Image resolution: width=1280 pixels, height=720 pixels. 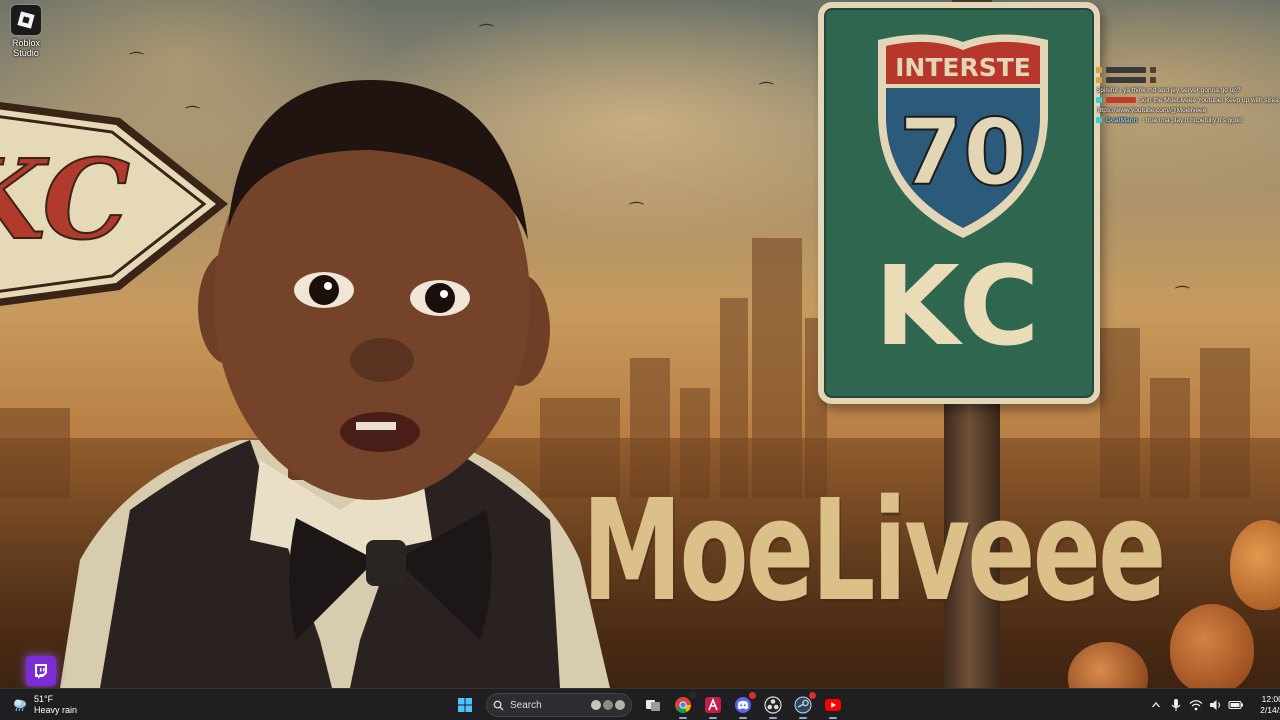 I want to click on windows-start-icon, so click(x=465, y=705).